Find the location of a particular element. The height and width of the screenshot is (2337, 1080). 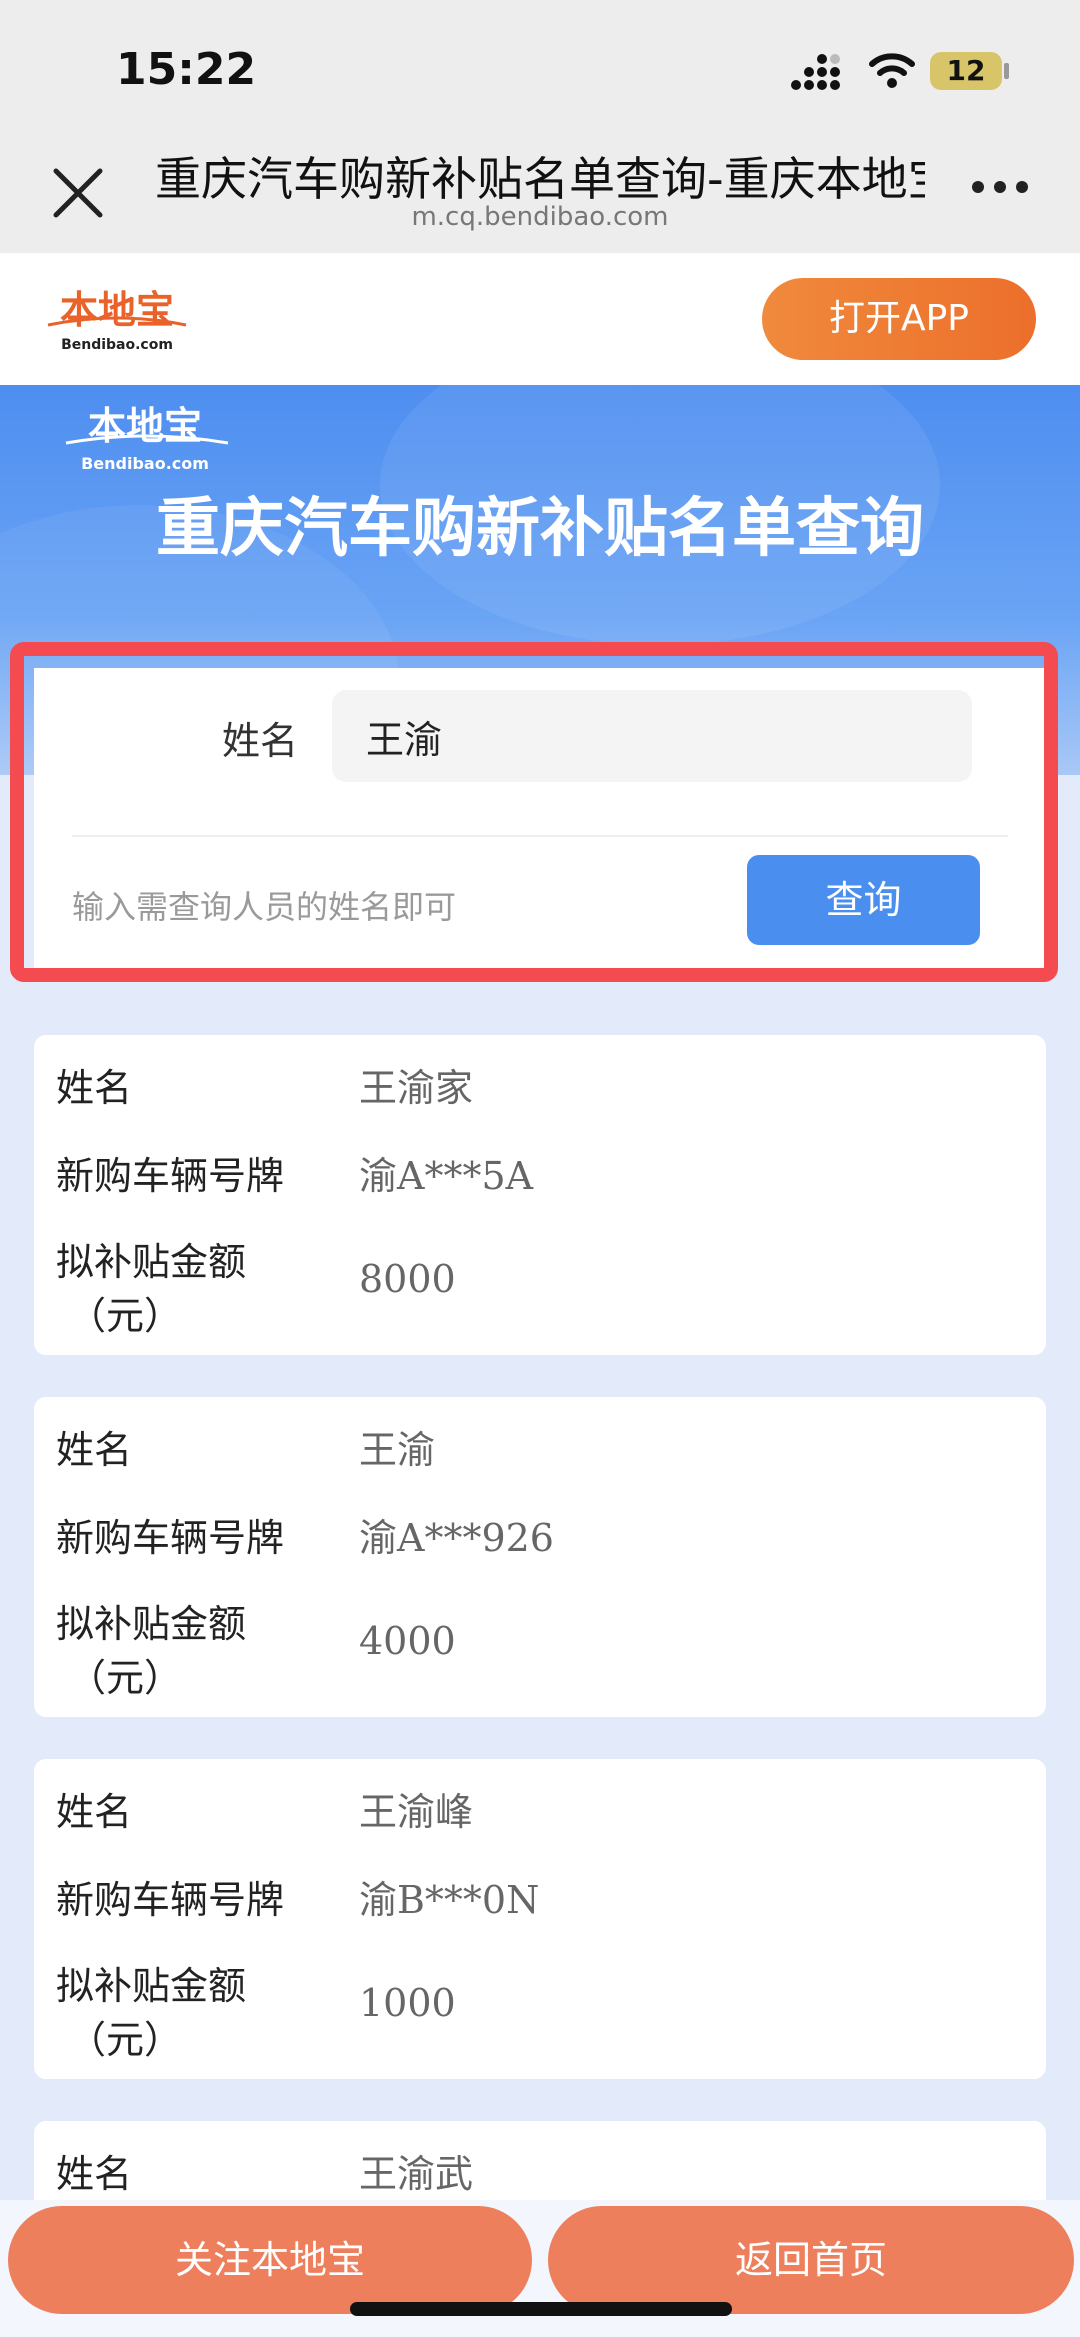

amount-value: 8000 is located at coordinates (407, 1279).